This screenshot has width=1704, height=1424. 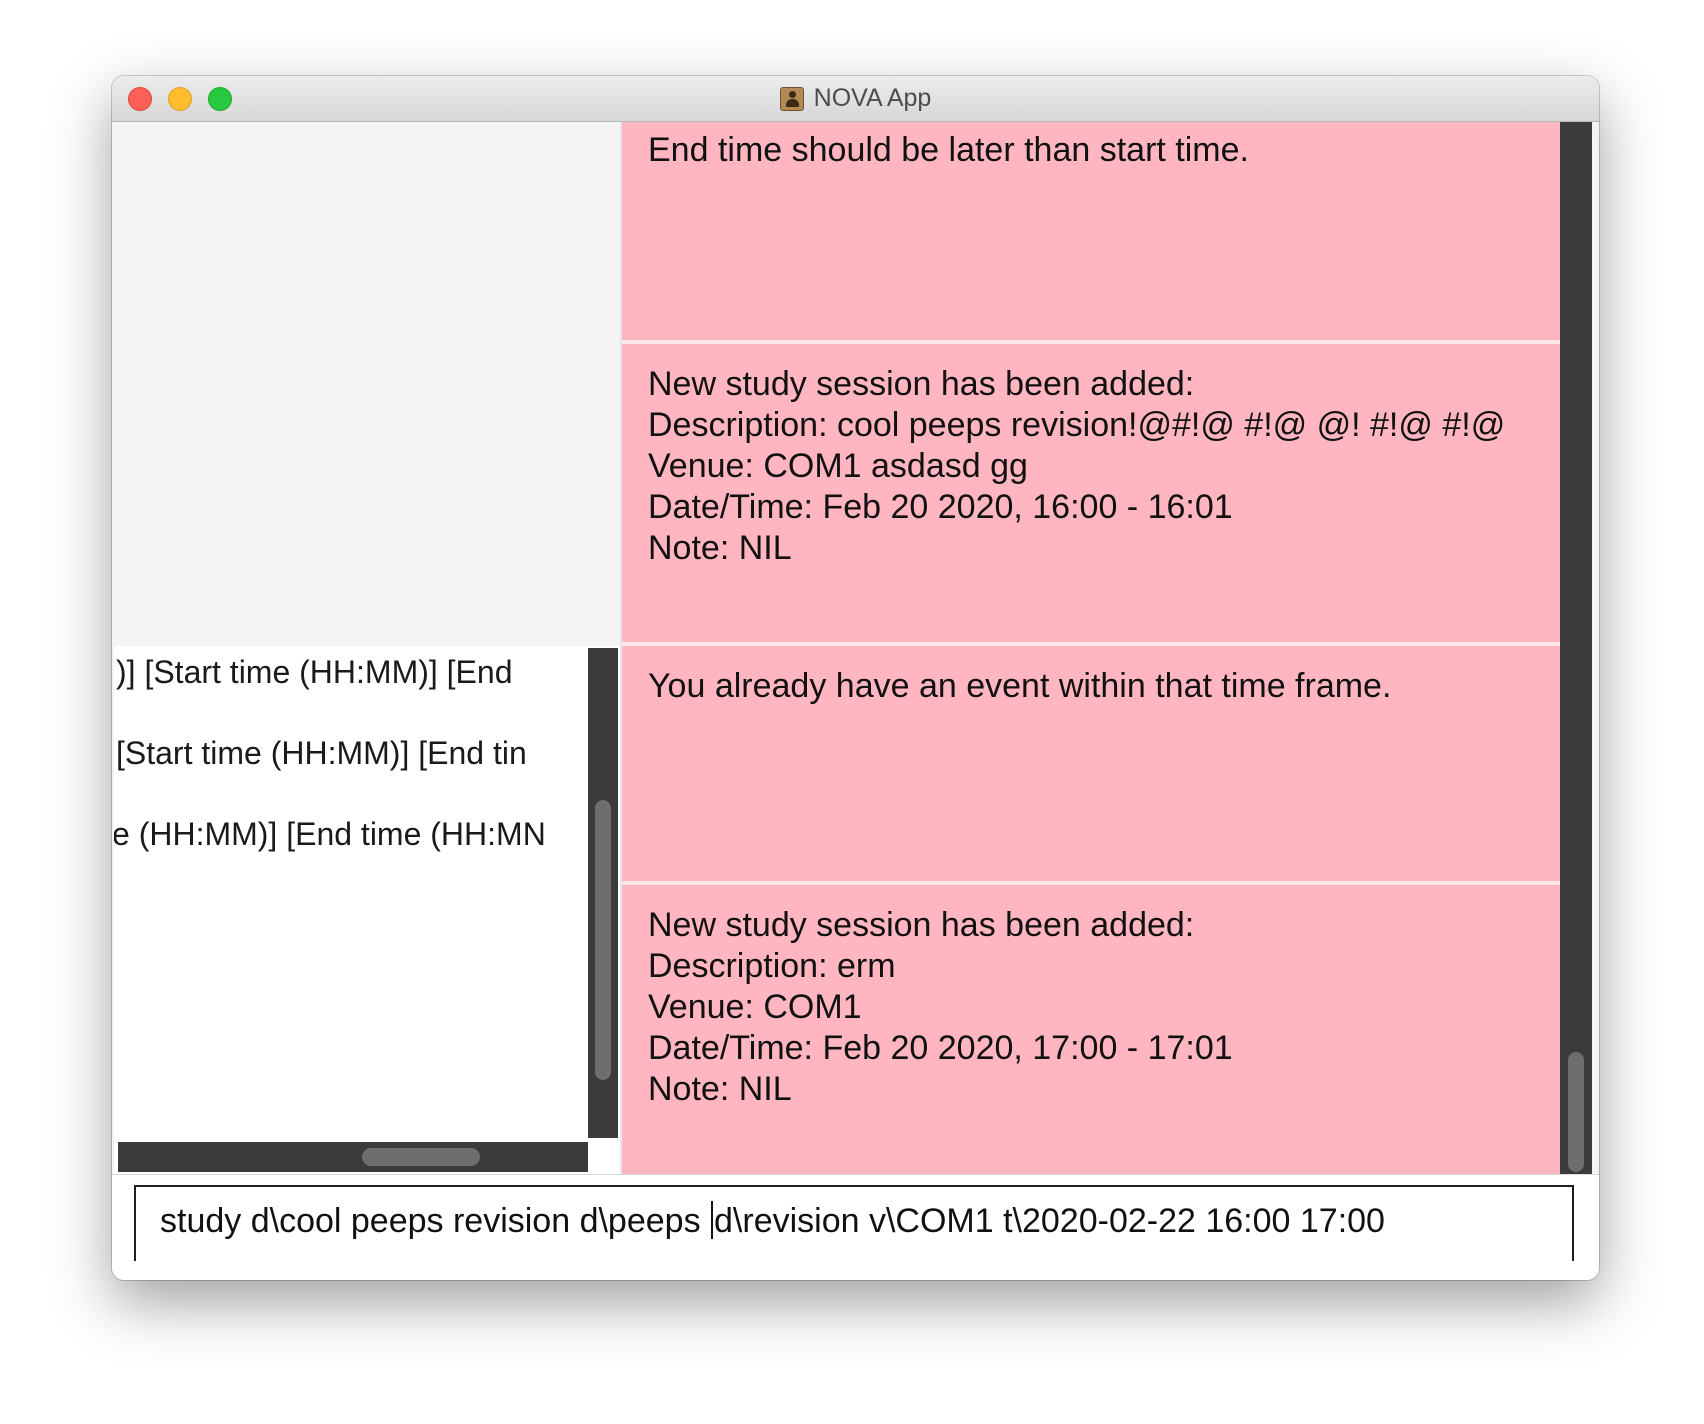 I want to click on window-title: NOVA App, so click(x=872, y=98).